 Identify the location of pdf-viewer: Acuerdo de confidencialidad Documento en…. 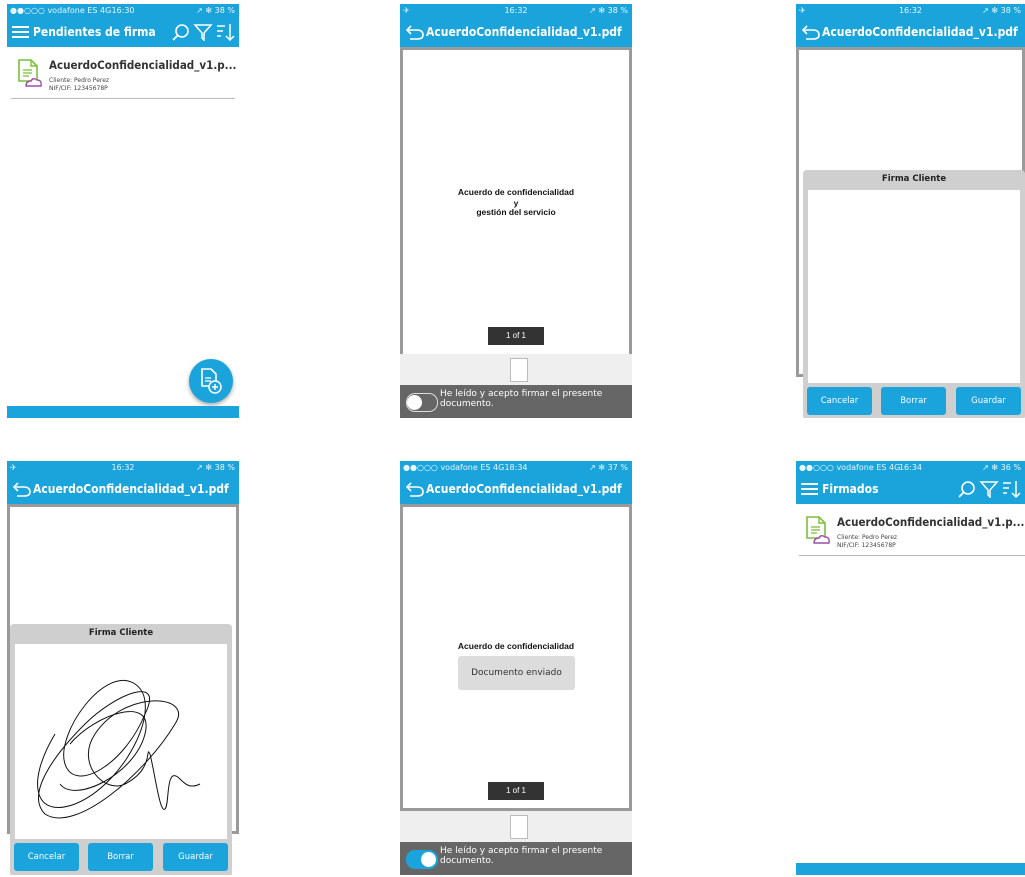
(516, 657).